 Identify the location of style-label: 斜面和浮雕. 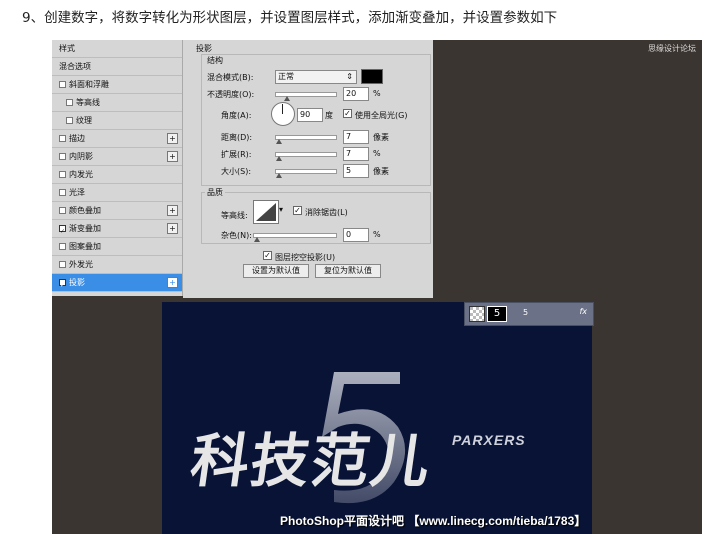
(89, 84).